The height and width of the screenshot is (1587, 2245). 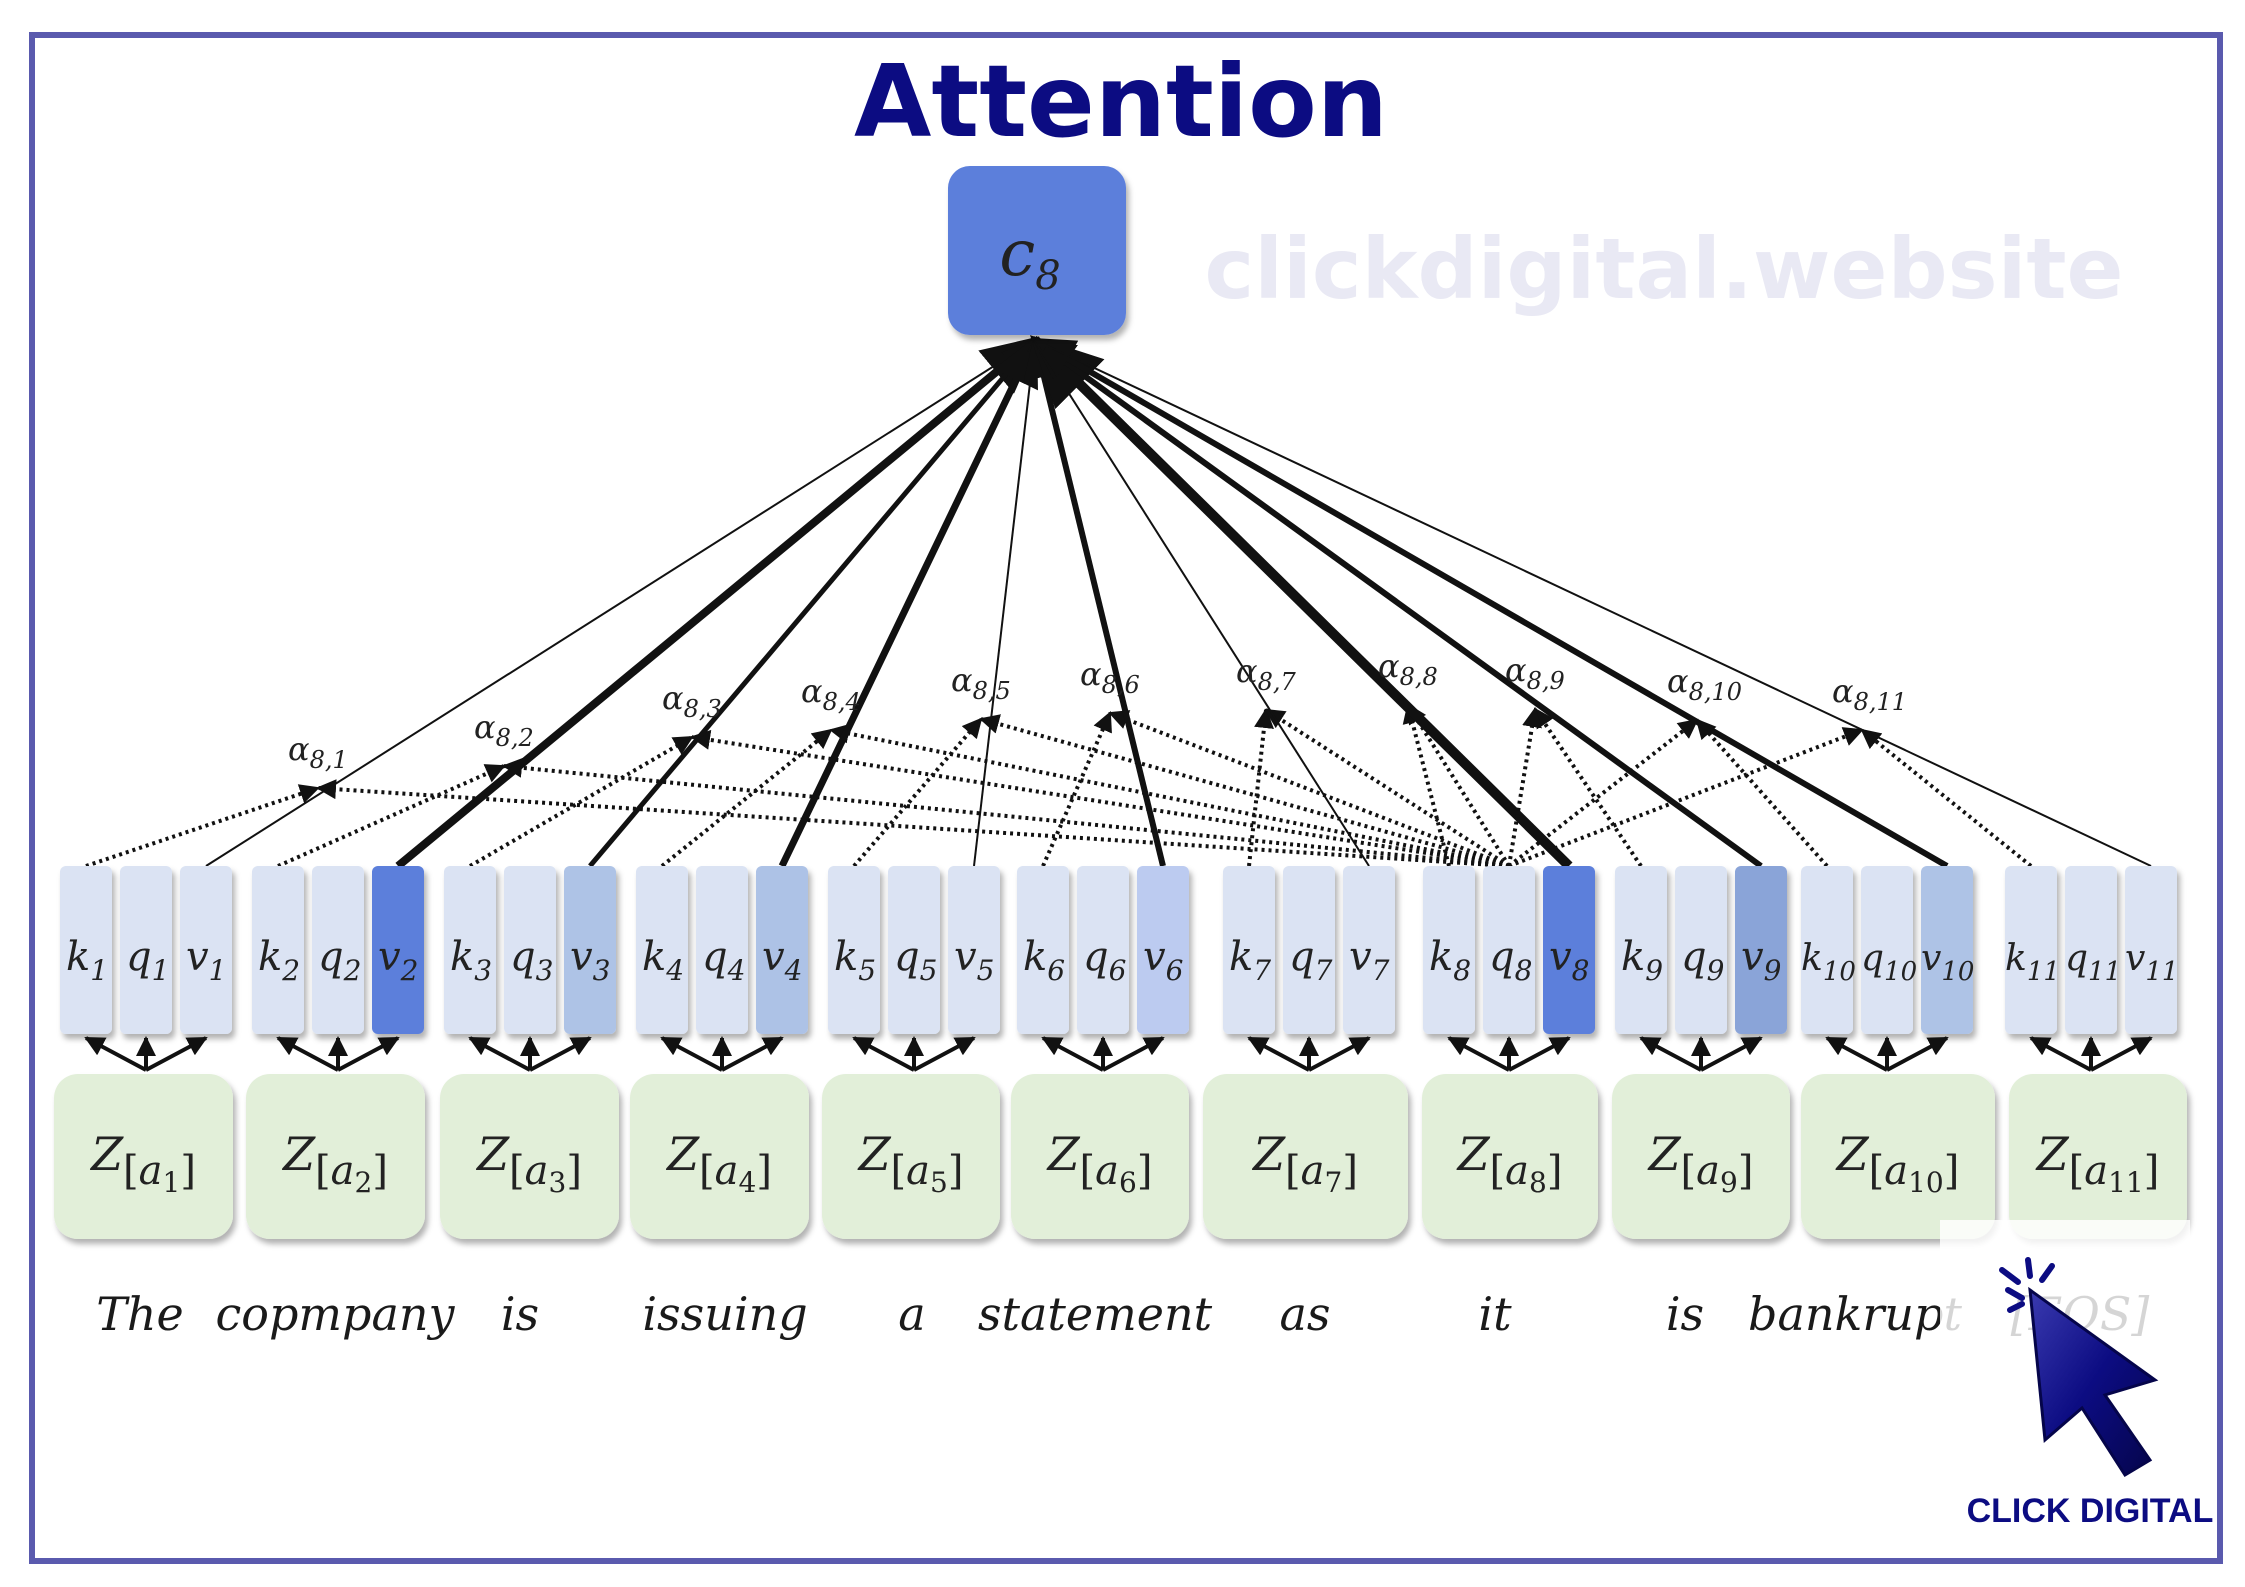 I want to click on embedding-box-8: Z[a8], so click(x=1510, y=1156).